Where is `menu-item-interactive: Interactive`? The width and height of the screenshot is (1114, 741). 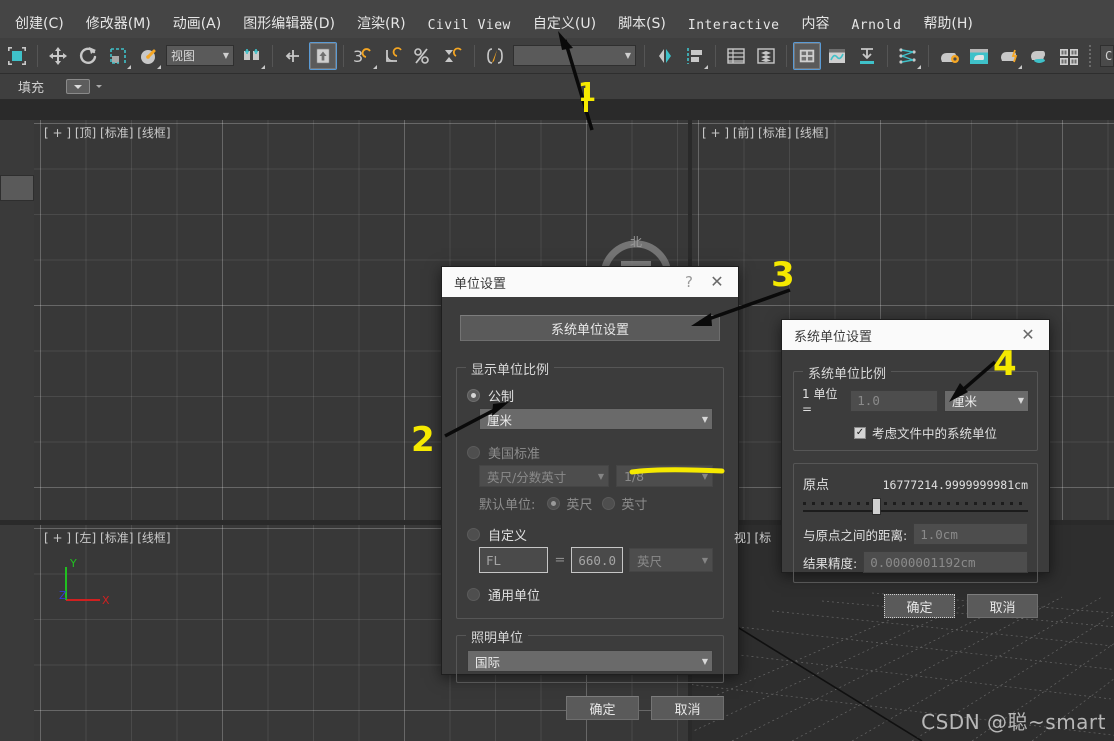 menu-item-interactive: Interactive is located at coordinates (734, 27).